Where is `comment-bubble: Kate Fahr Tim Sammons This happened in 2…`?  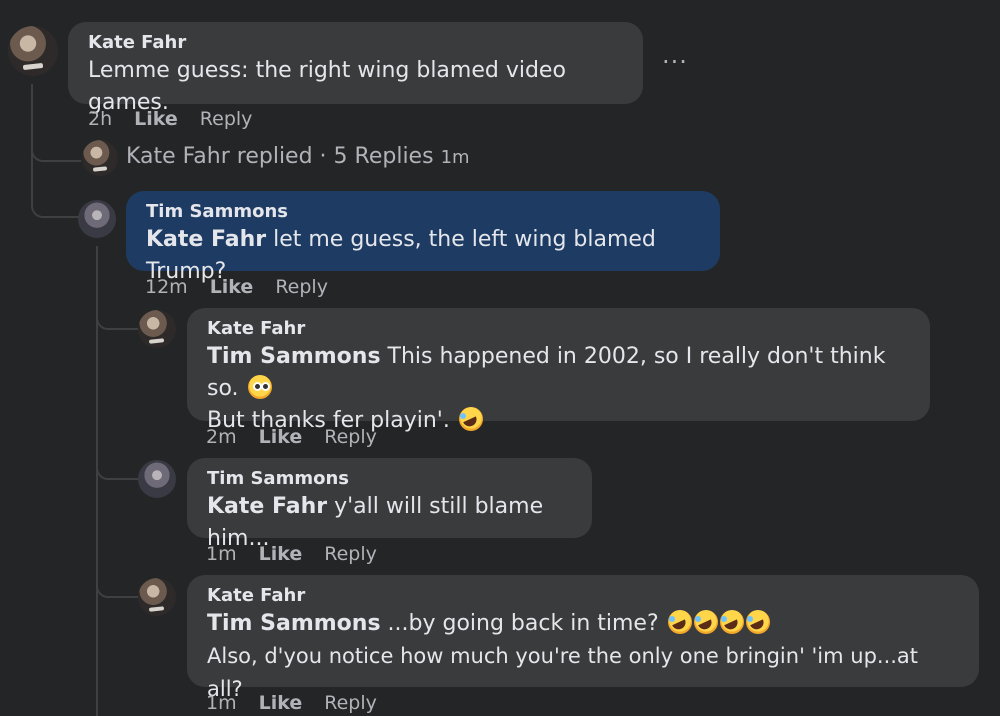 comment-bubble: Kate Fahr Tim Sammons This happened in 2… is located at coordinates (558, 370).